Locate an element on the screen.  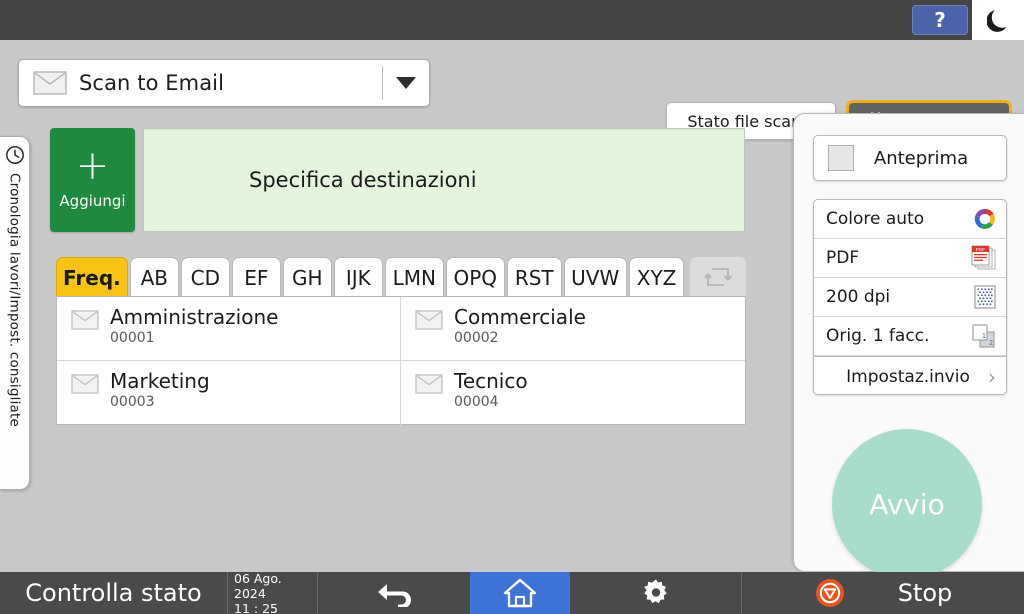
alpha-tab-label: IJK is located at coordinates (358, 277).